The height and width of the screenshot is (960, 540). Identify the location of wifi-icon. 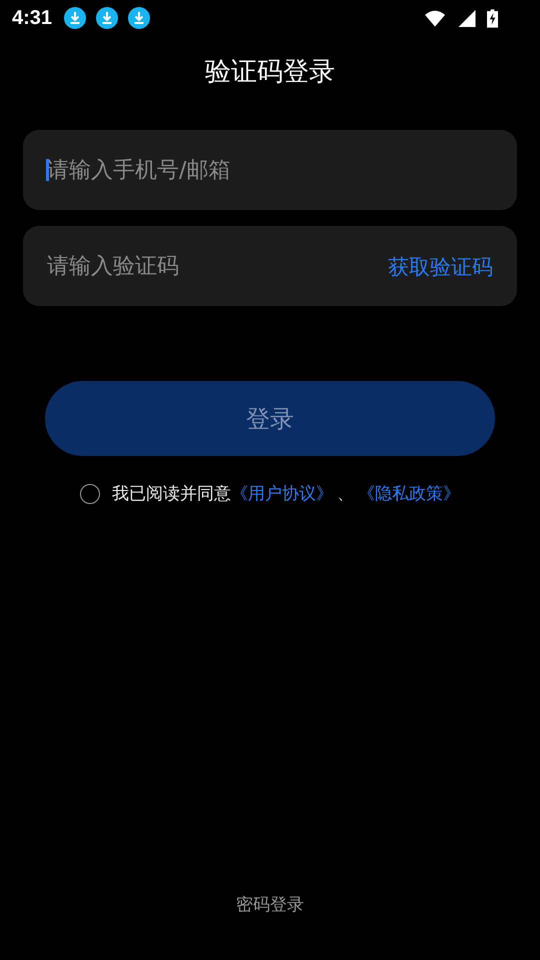
(435, 18).